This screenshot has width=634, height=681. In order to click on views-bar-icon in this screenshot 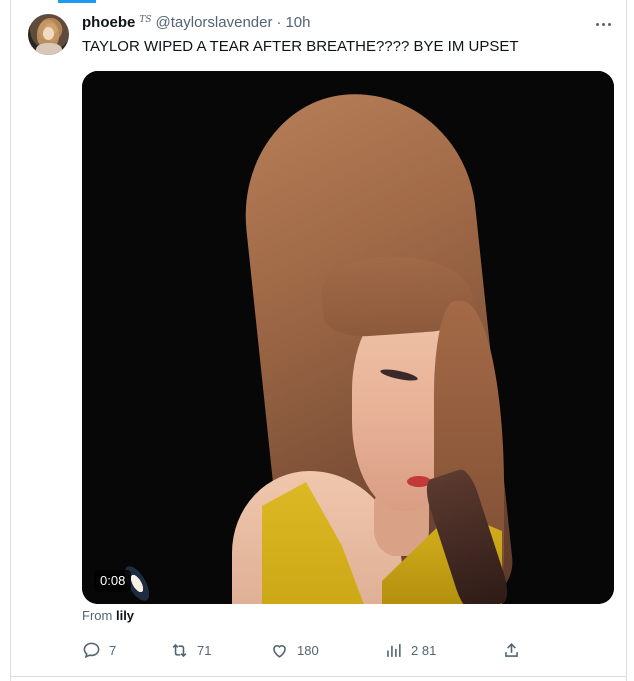, I will do `click(394, 650)`.